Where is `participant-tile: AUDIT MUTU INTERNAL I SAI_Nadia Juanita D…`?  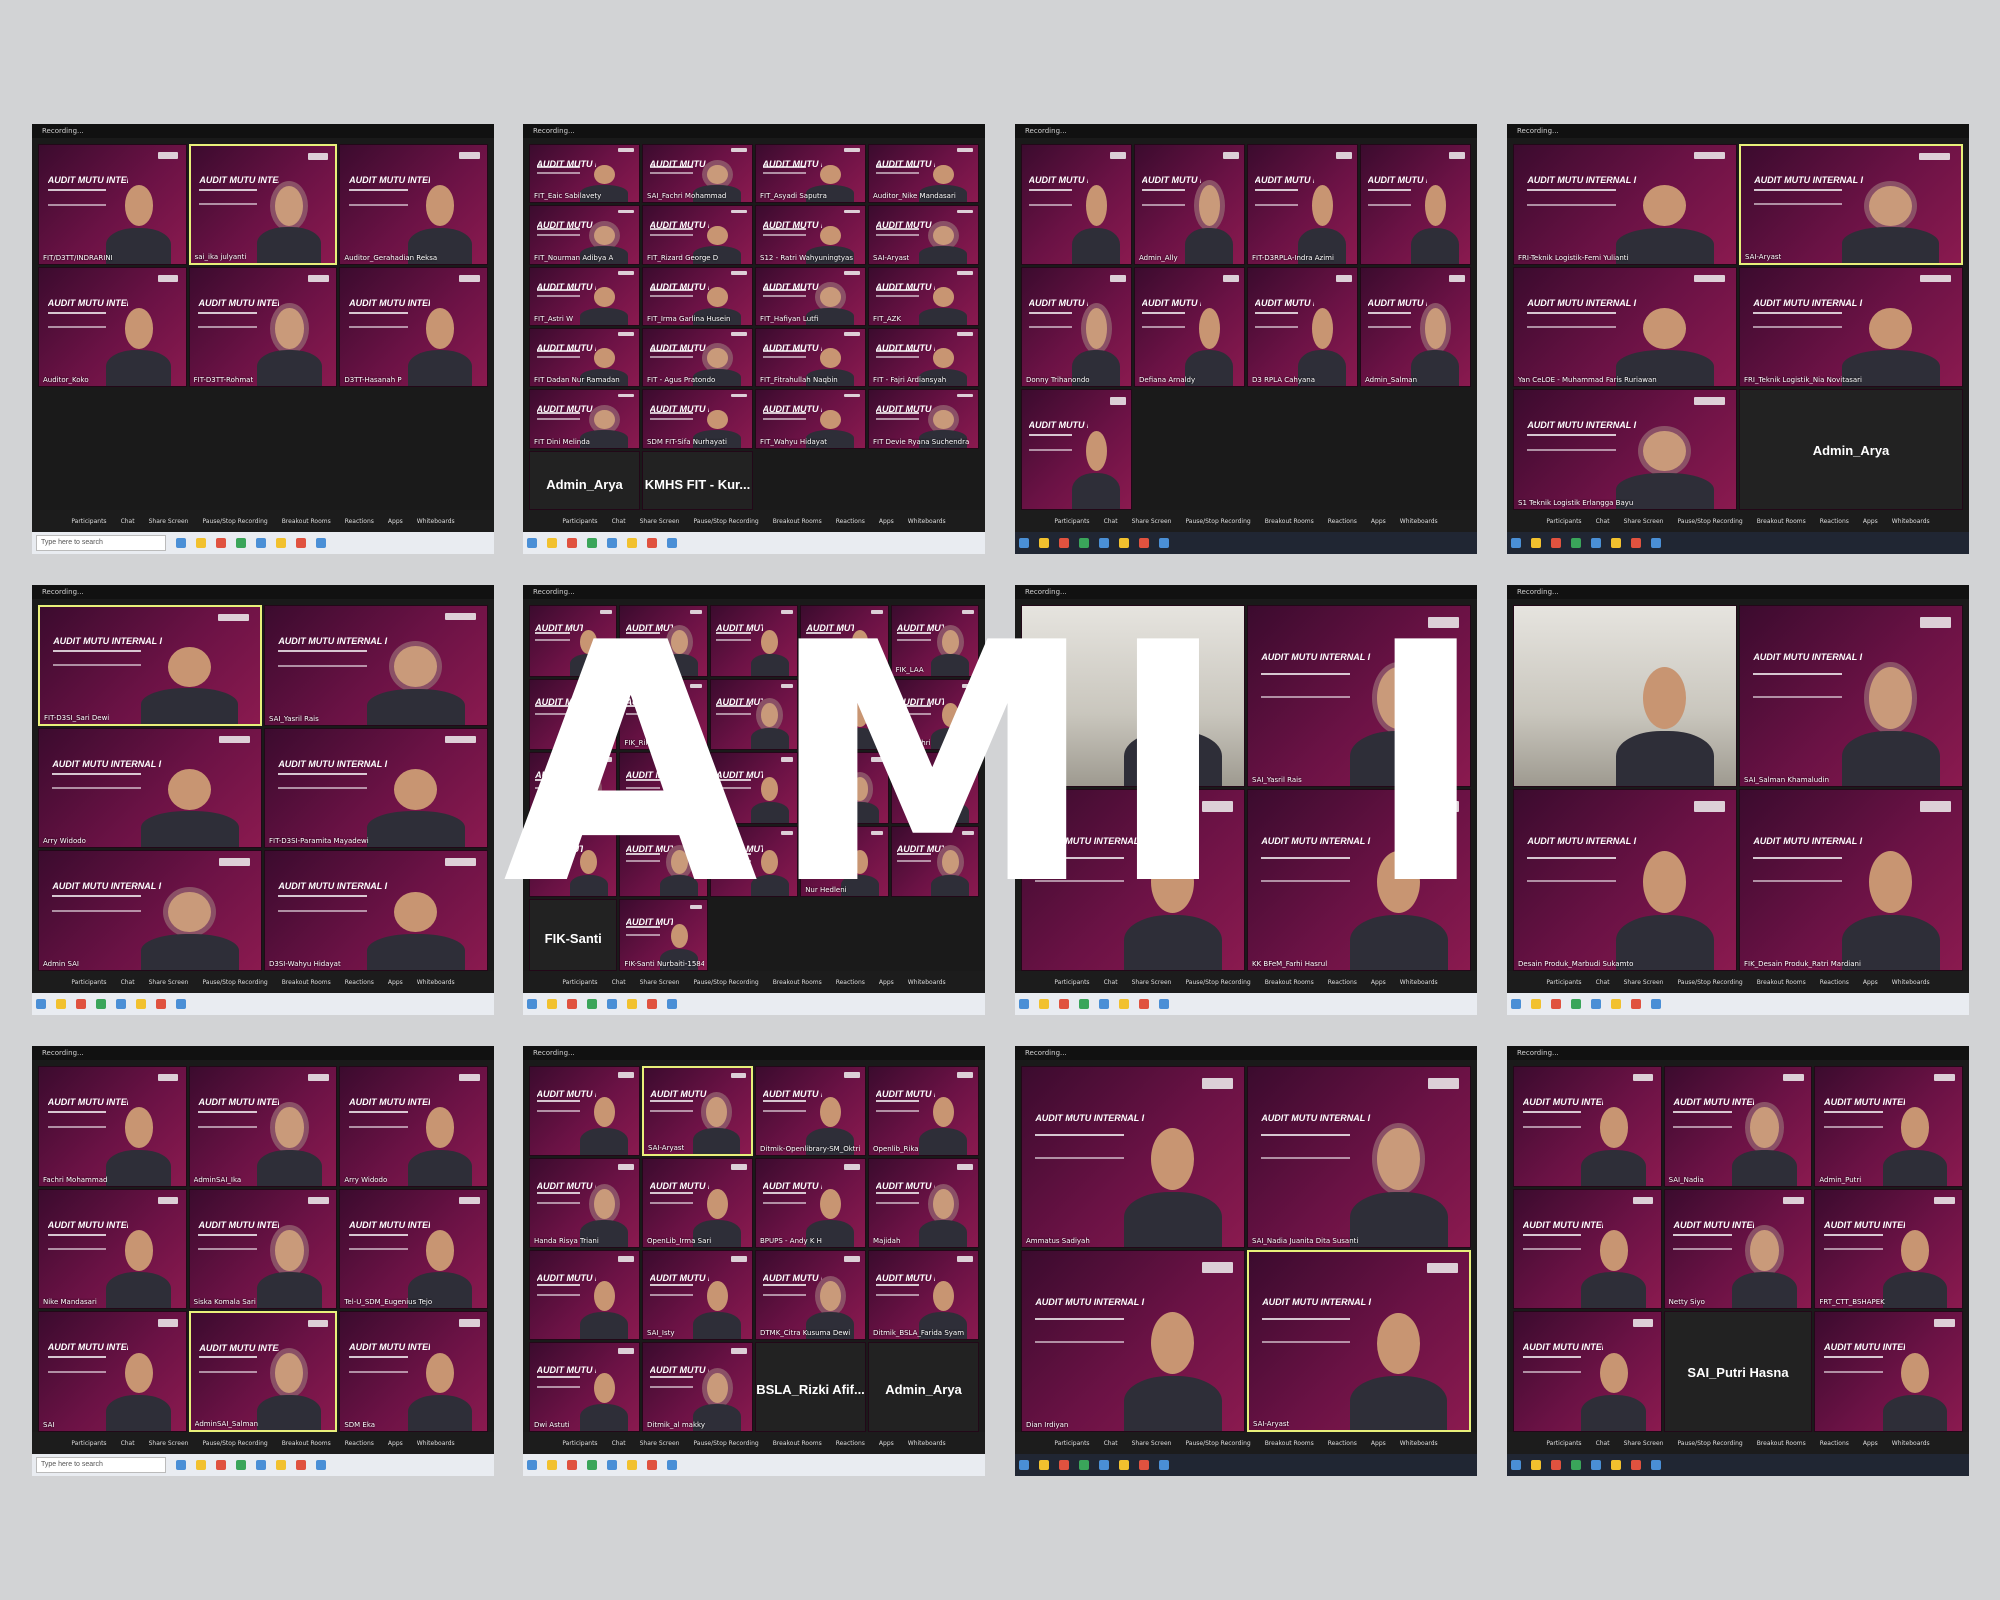
participant-tile: AUDIT MUTU INTERNAL I SAI_Nadia Juanita D… is located at coordinates (1359, 1157).